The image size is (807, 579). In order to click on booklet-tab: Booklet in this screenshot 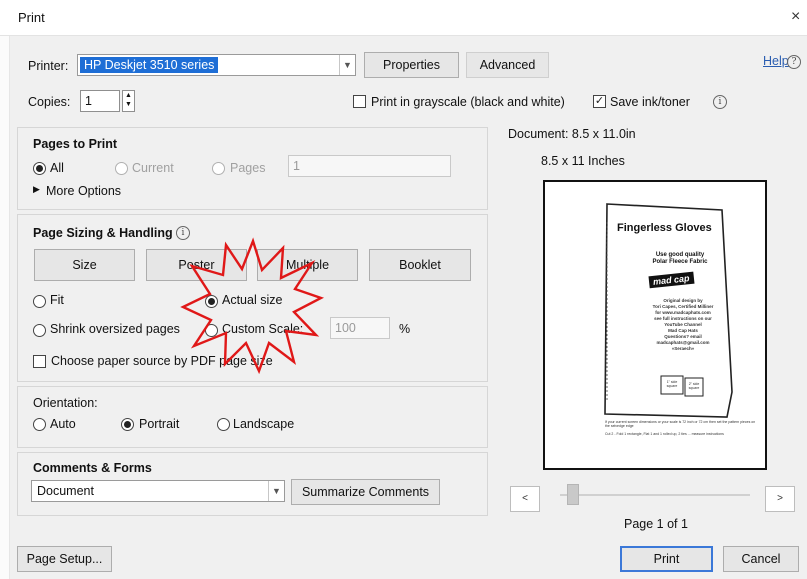, I will do `click(420, 265)`.